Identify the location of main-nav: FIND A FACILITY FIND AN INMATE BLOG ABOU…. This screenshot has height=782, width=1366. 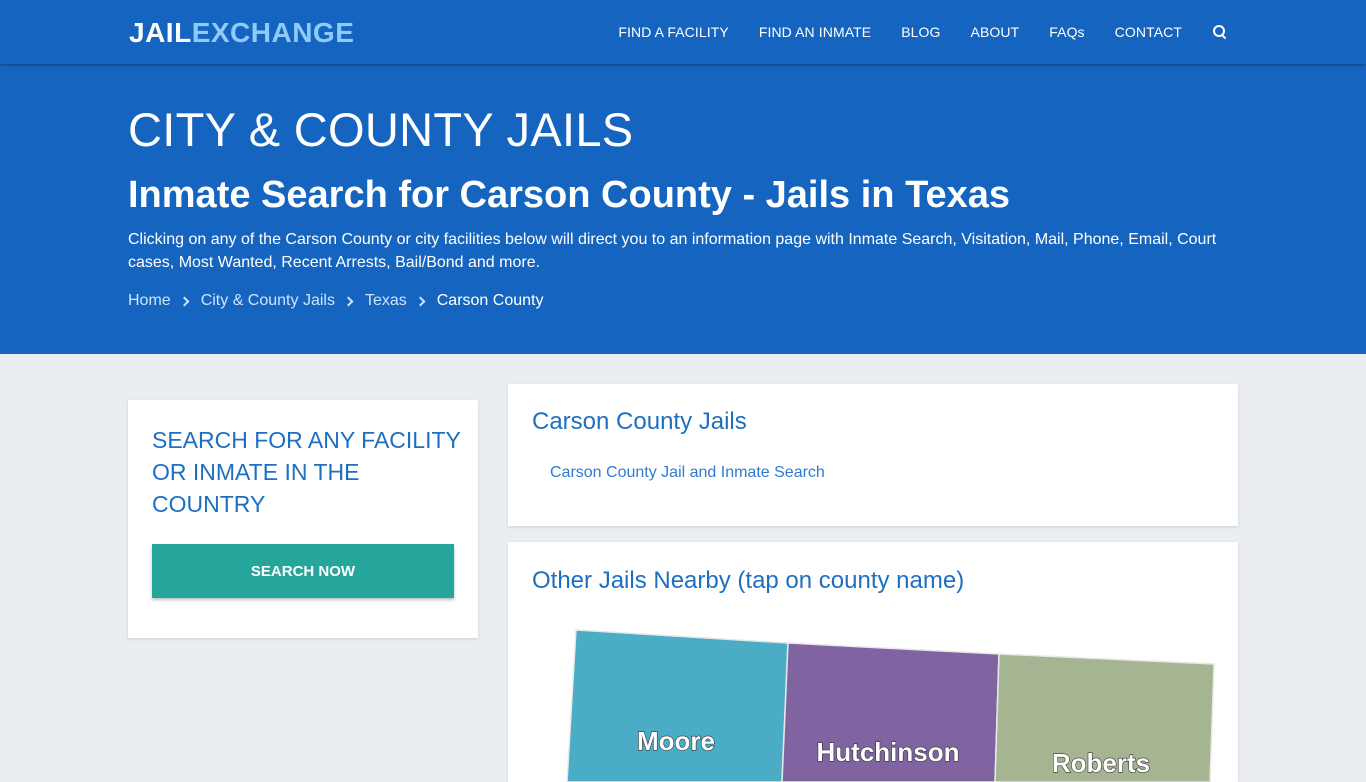
(908, 32).